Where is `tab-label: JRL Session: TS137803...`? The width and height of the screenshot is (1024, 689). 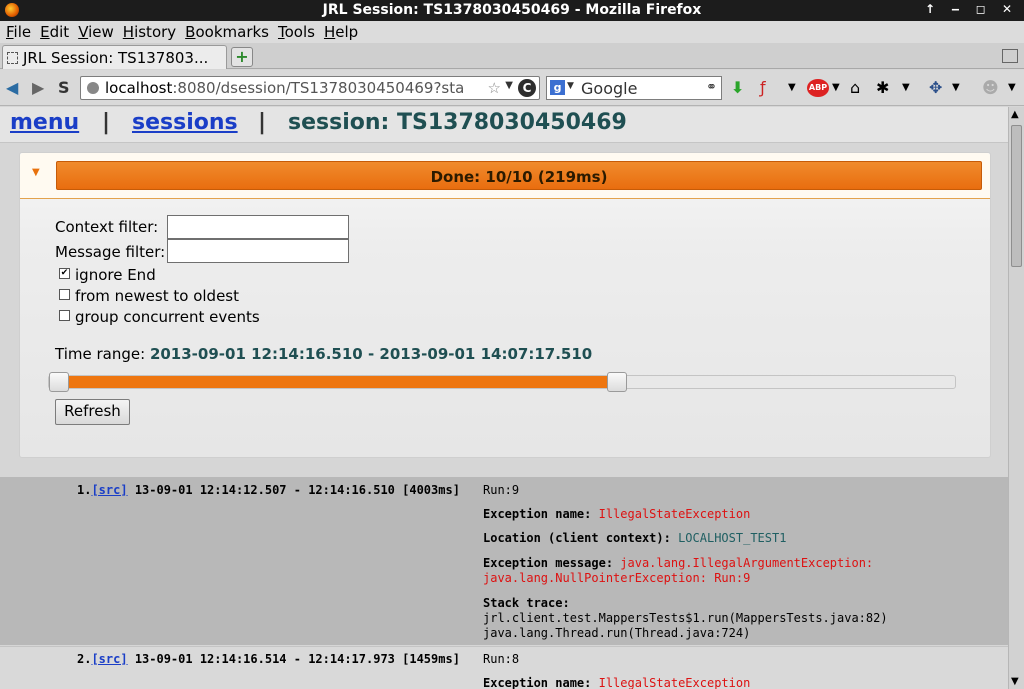
tab-label: JRL Session: TS137803... is located at coordinates (116, 58).